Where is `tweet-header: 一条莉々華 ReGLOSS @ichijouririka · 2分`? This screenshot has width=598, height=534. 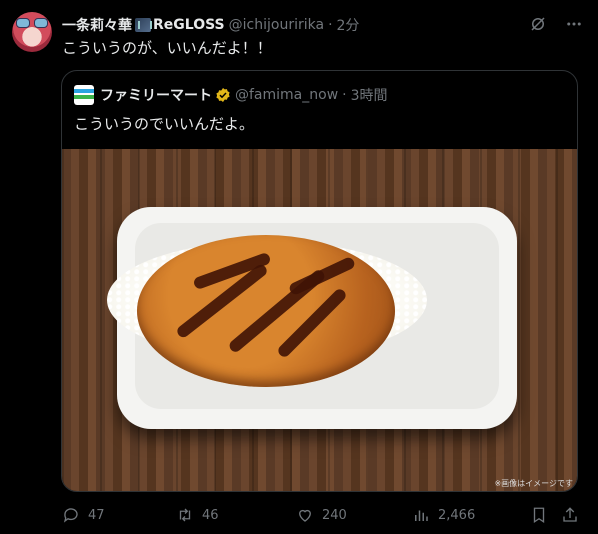 tweet-header: 一条莉々華 ReGLOSS @ichijouririka · 2分 is located at coordinates (210, 25).